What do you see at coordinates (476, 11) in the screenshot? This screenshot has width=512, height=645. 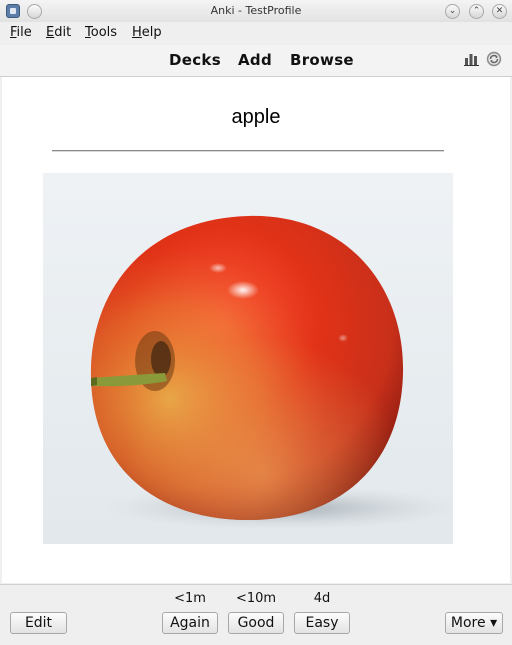 I see `maximize-button: ⌃` at bounding box center [476, 11].